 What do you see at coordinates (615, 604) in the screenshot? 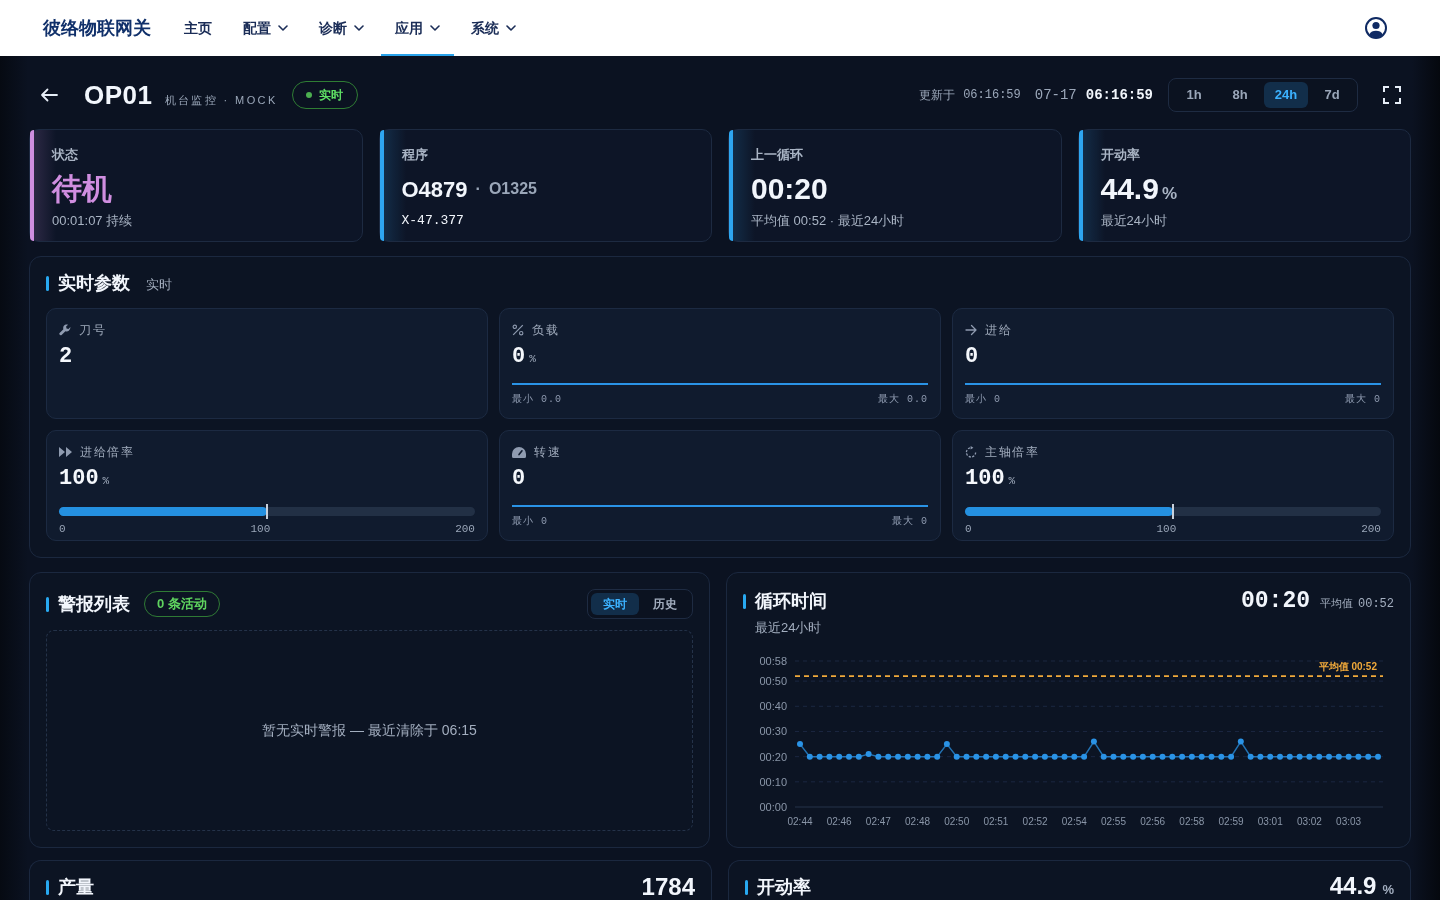
I see `view-button: 实时` at bounding box center [615, 604].